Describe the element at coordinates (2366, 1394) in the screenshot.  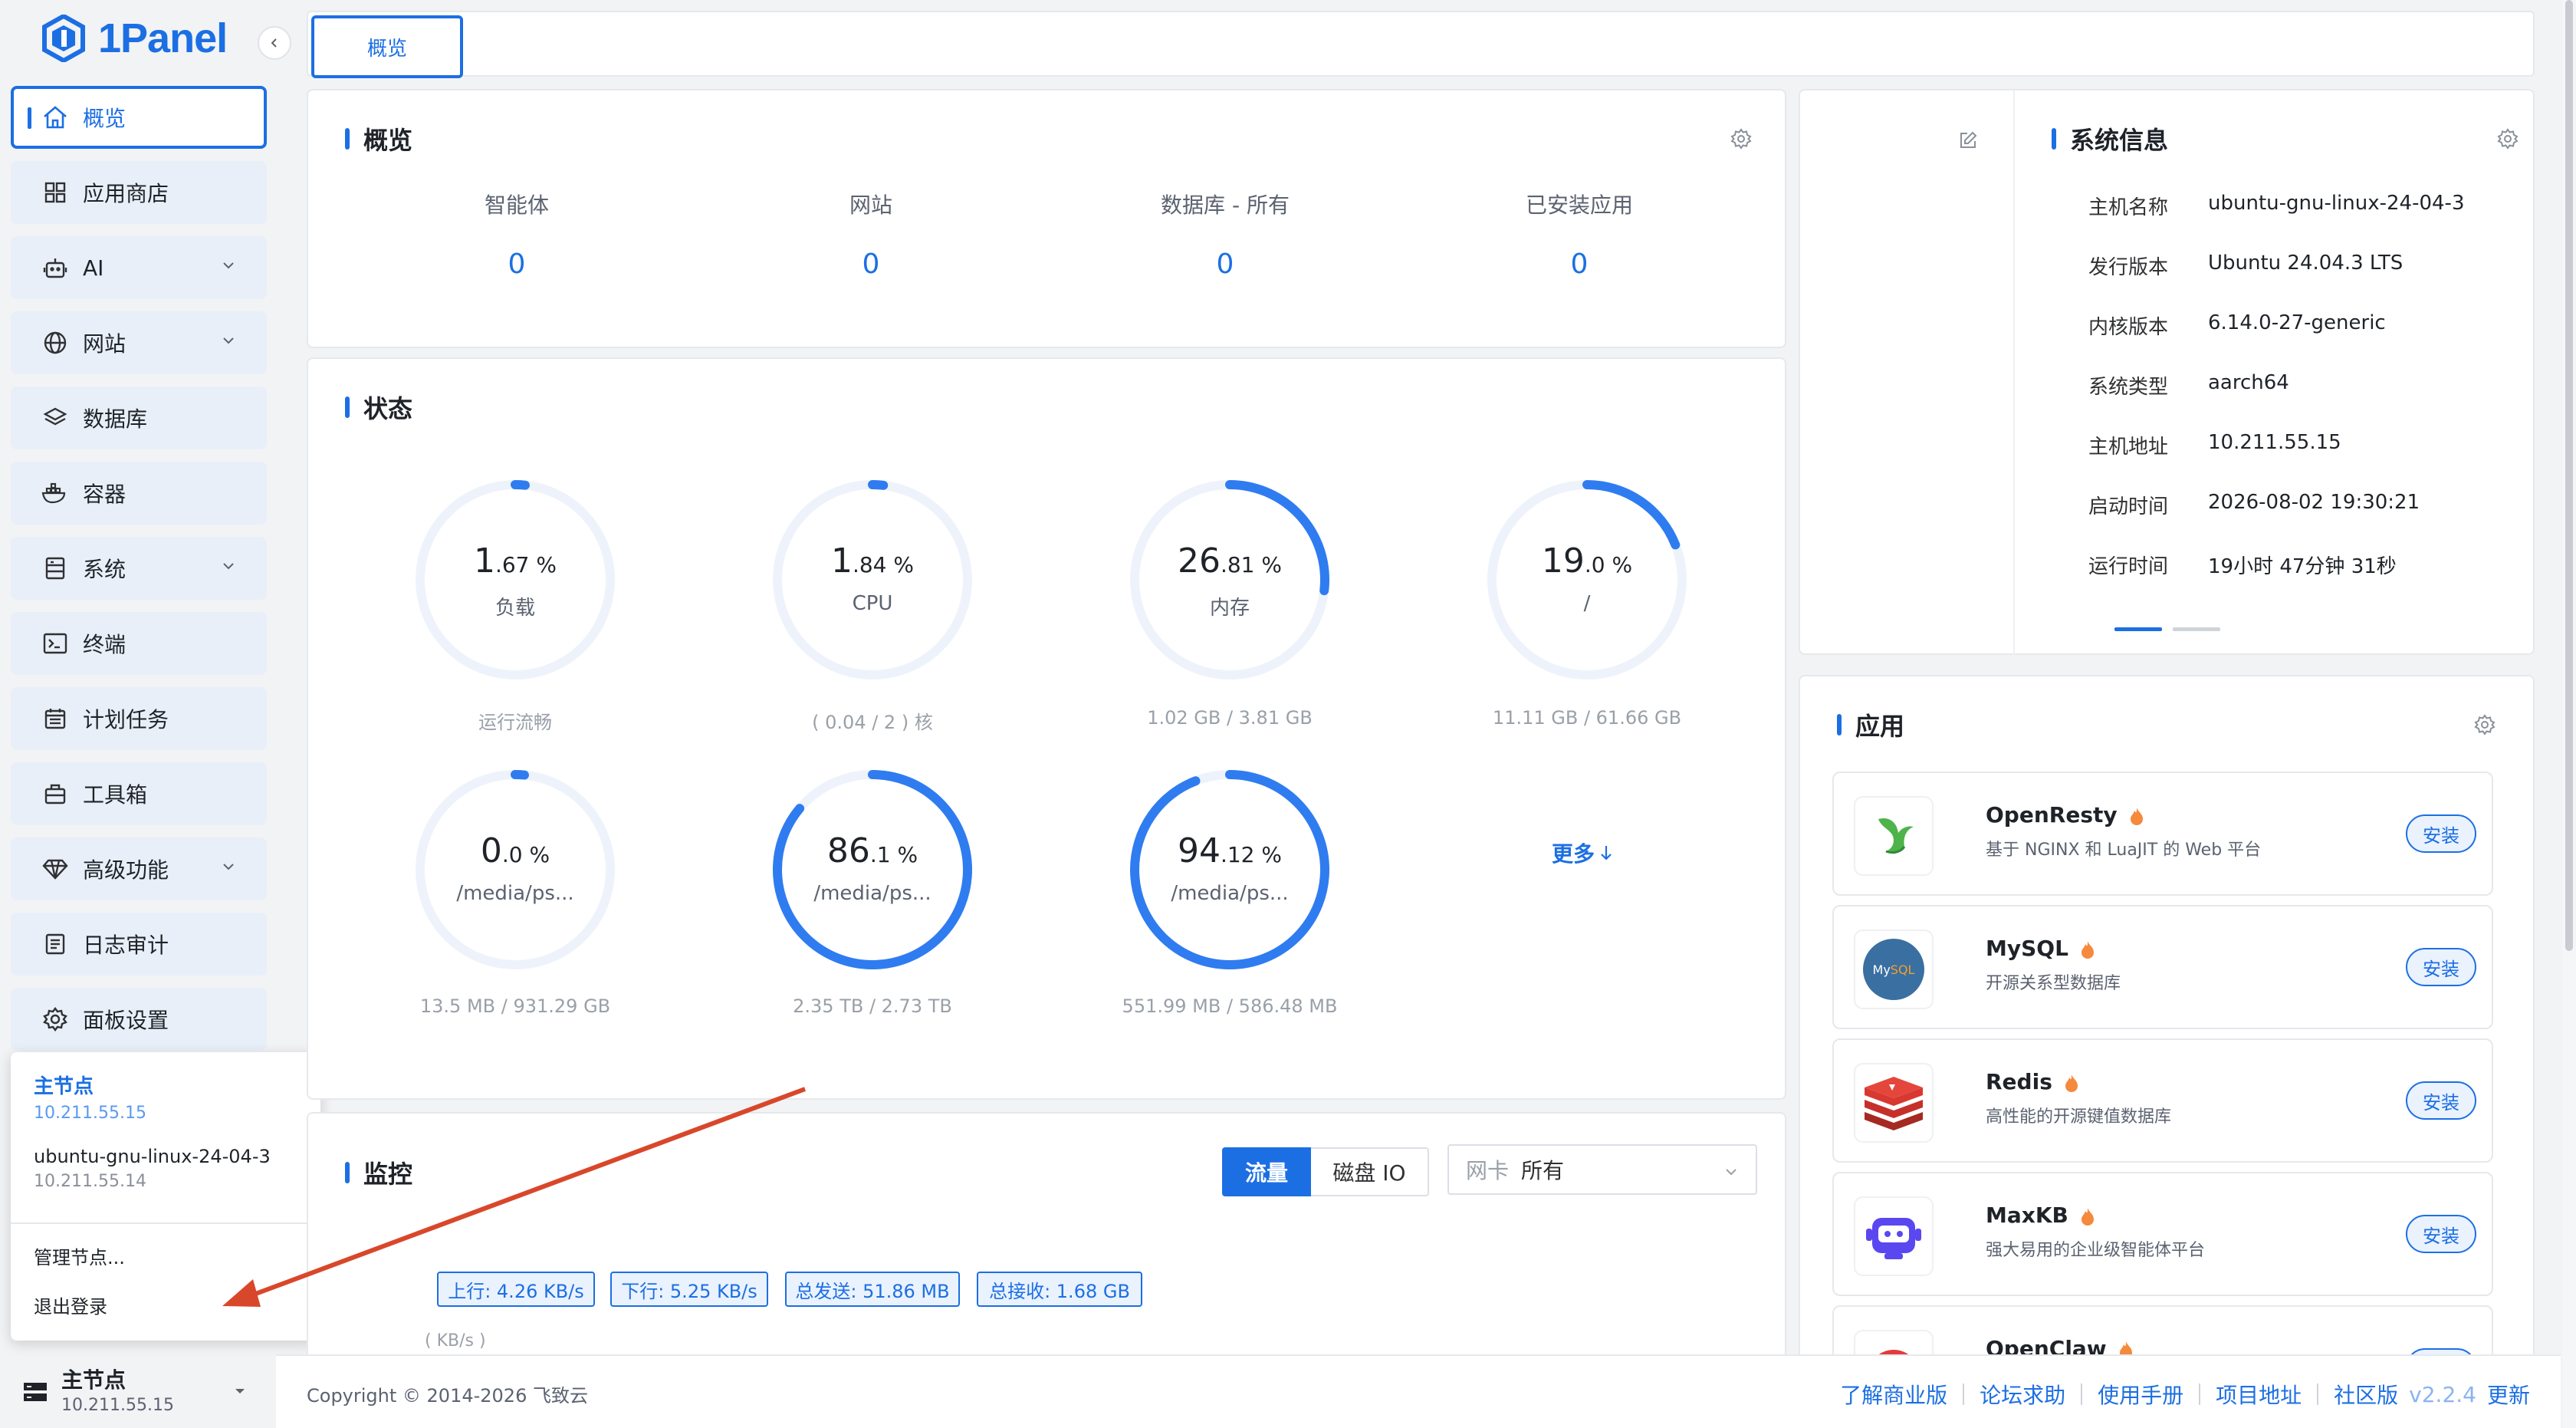
I see `link-community: 社区版` at that location.